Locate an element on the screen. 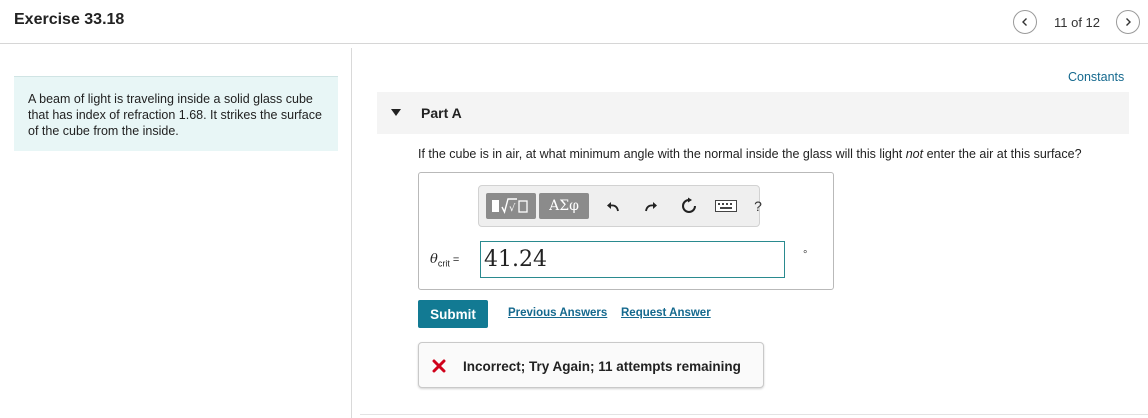 This screenshot has width=1148, height=418. undo-icon is located at coordinates (613, 207).